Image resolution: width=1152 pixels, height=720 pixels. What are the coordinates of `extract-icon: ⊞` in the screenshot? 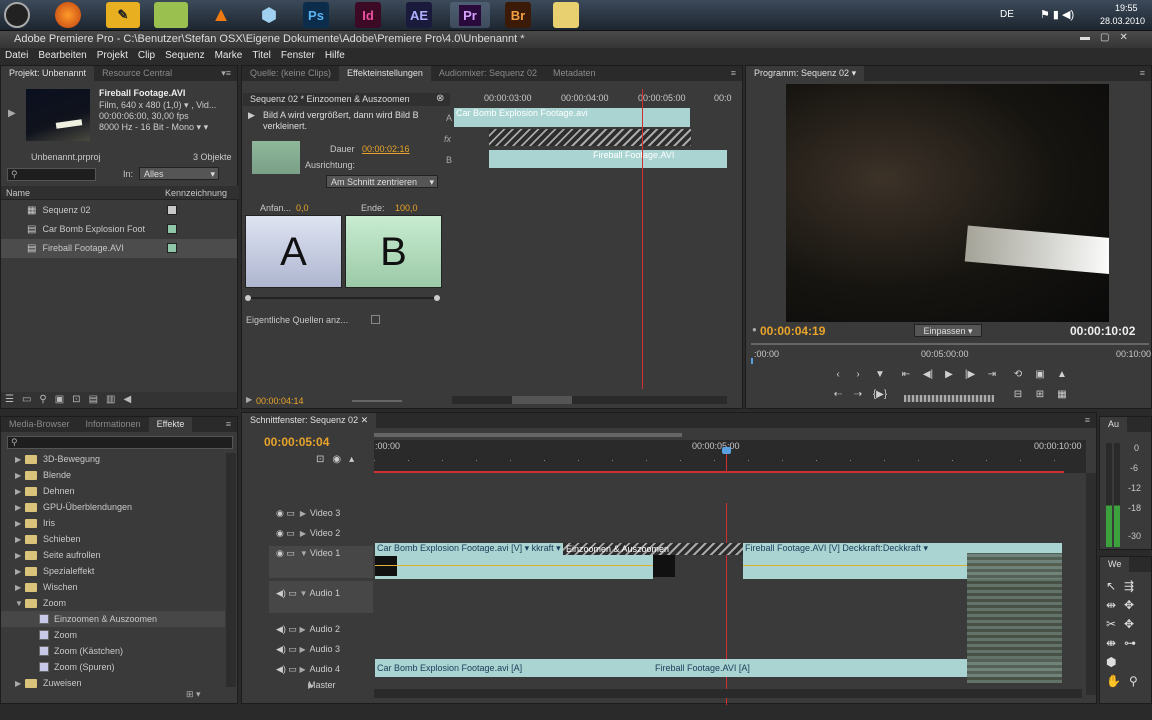 It's located at (1040, 394).